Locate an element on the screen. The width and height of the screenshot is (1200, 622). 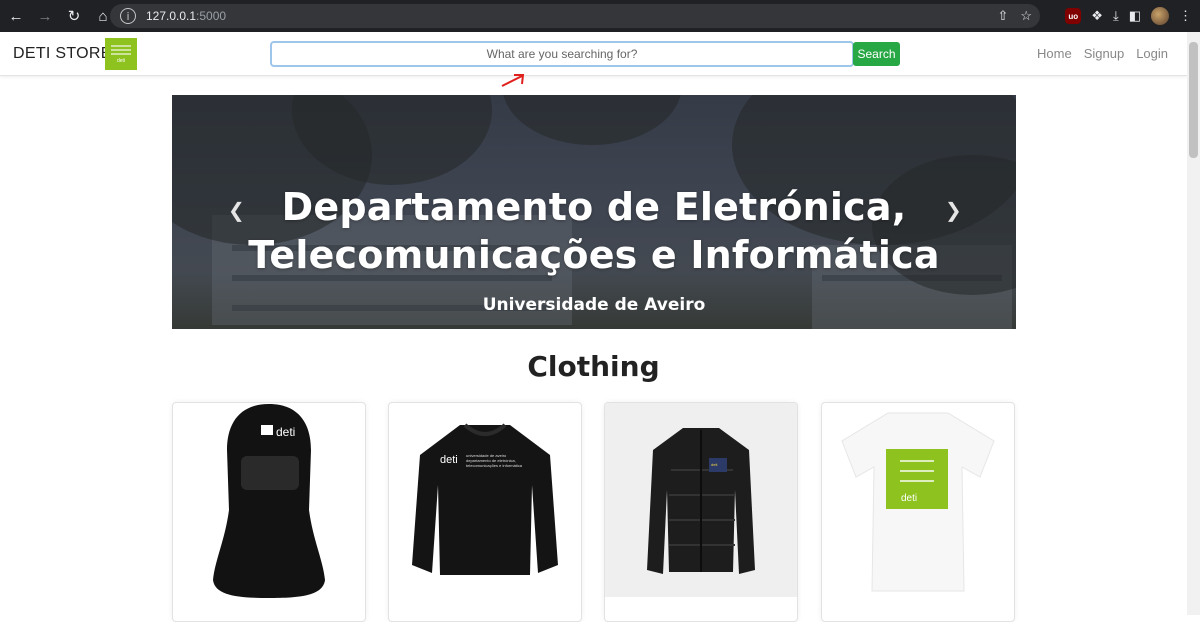
balaclava-image: deti is located at coordinates (269, 500).